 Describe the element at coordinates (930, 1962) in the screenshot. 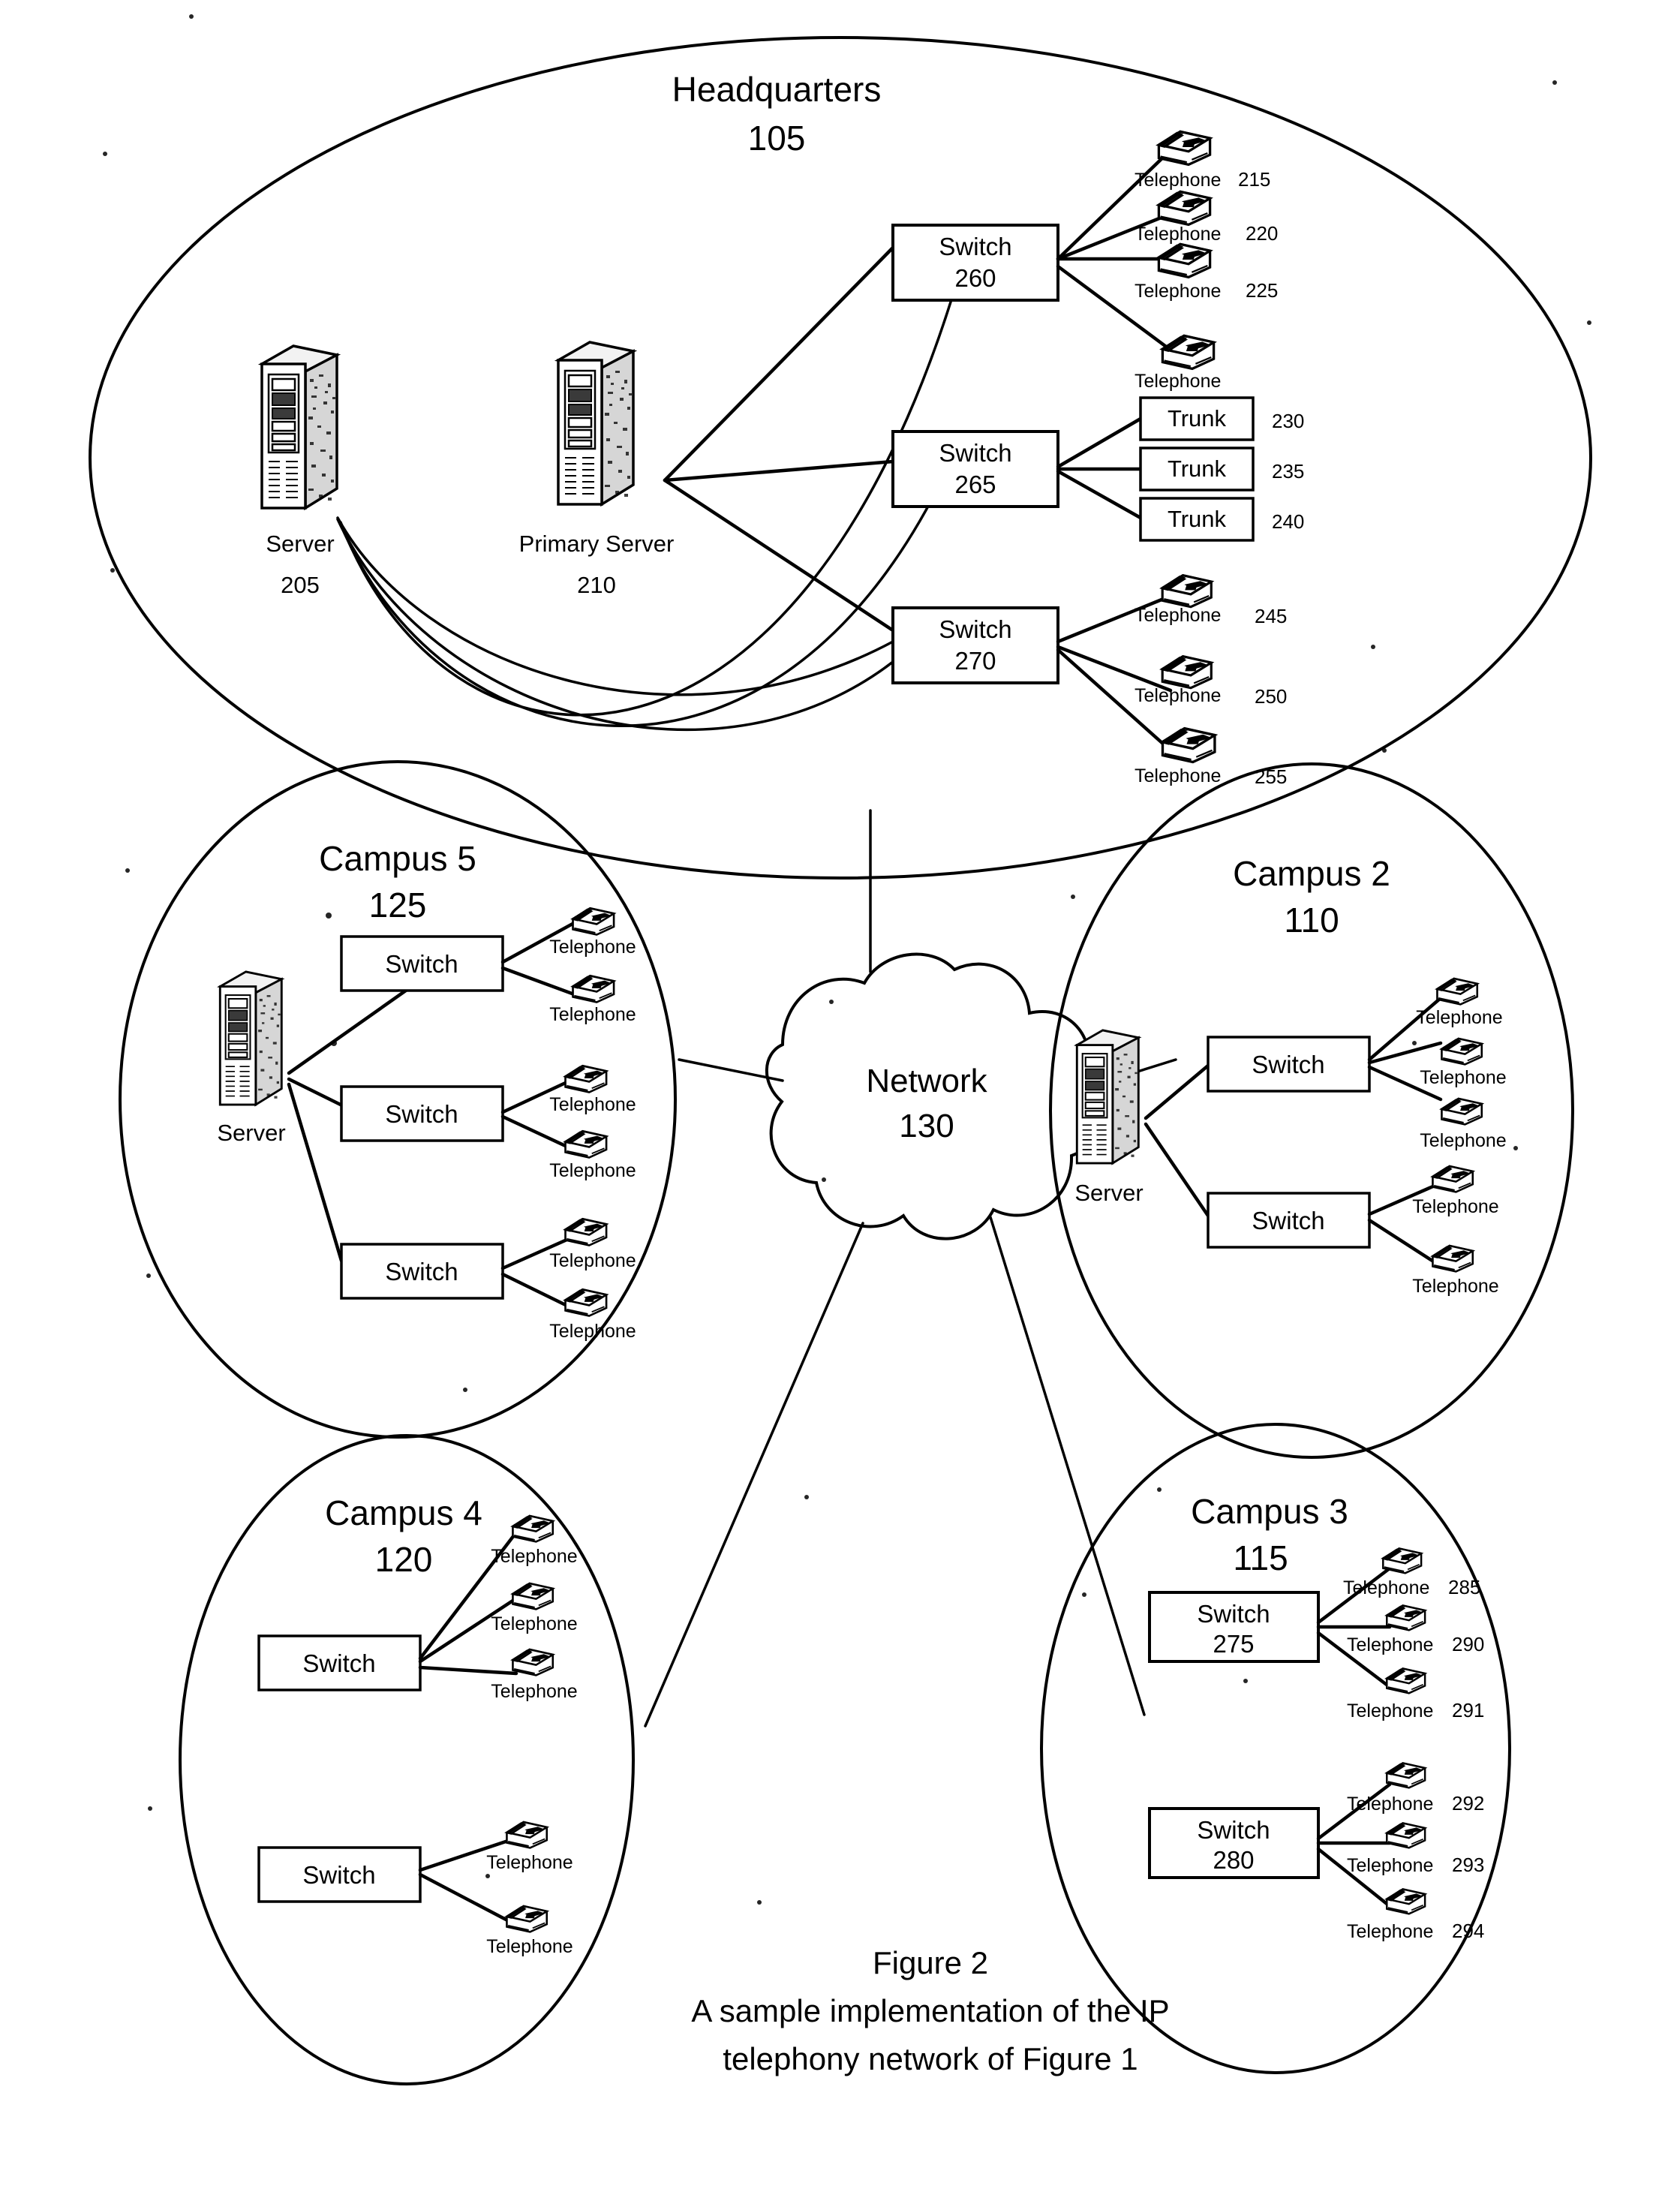

I see `figure-caption-line-1: Figure 2` at that location.